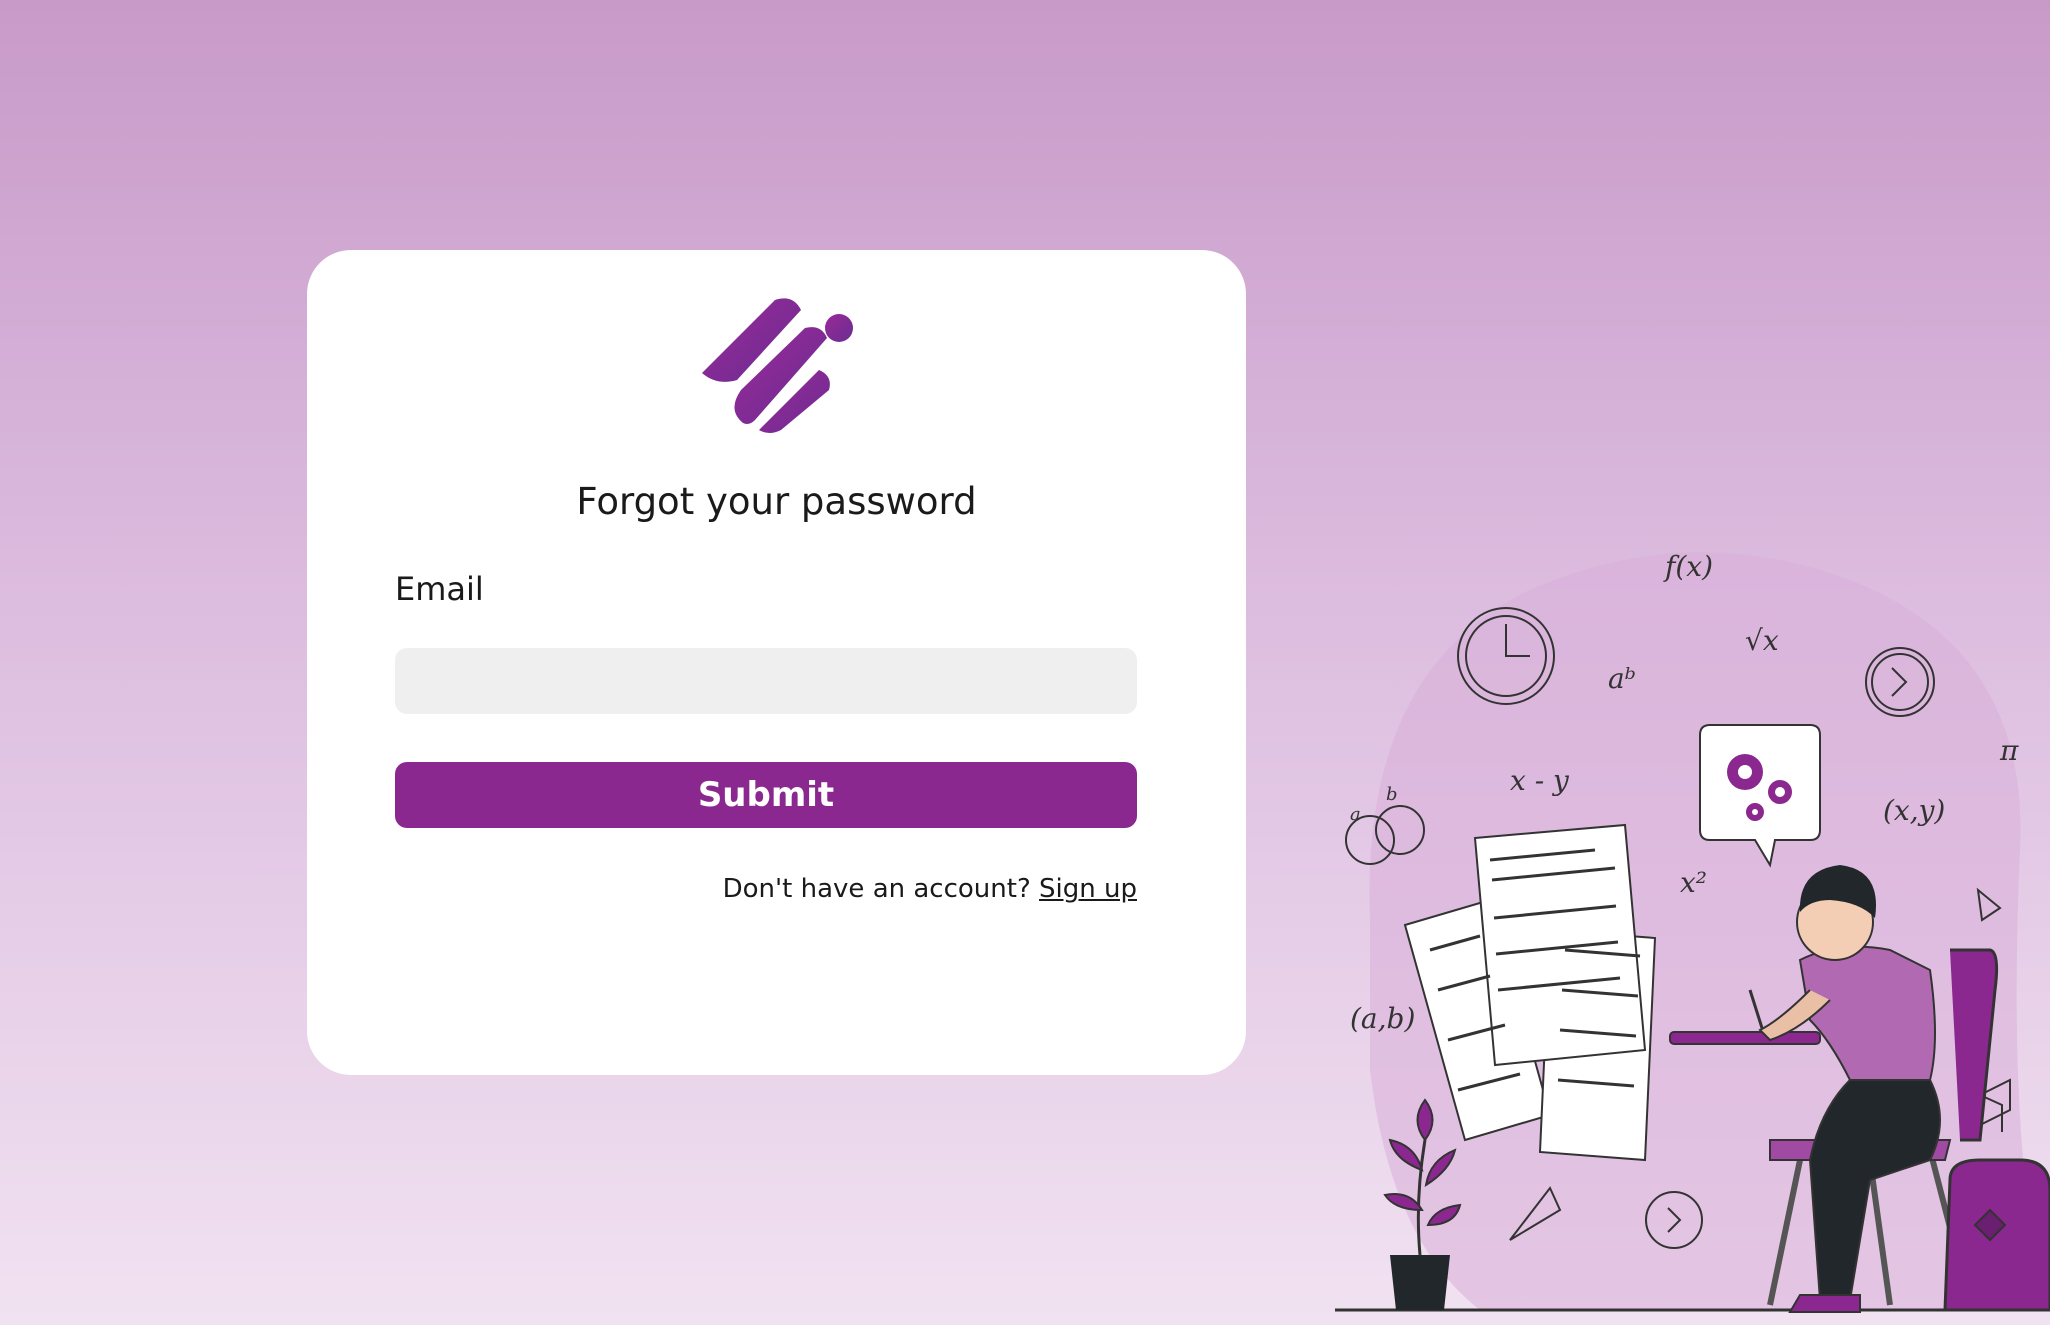 Image resolution: width=2050 pixels, height=1325 pixels. I want to click on svg-text: b, so click(1392, 794).